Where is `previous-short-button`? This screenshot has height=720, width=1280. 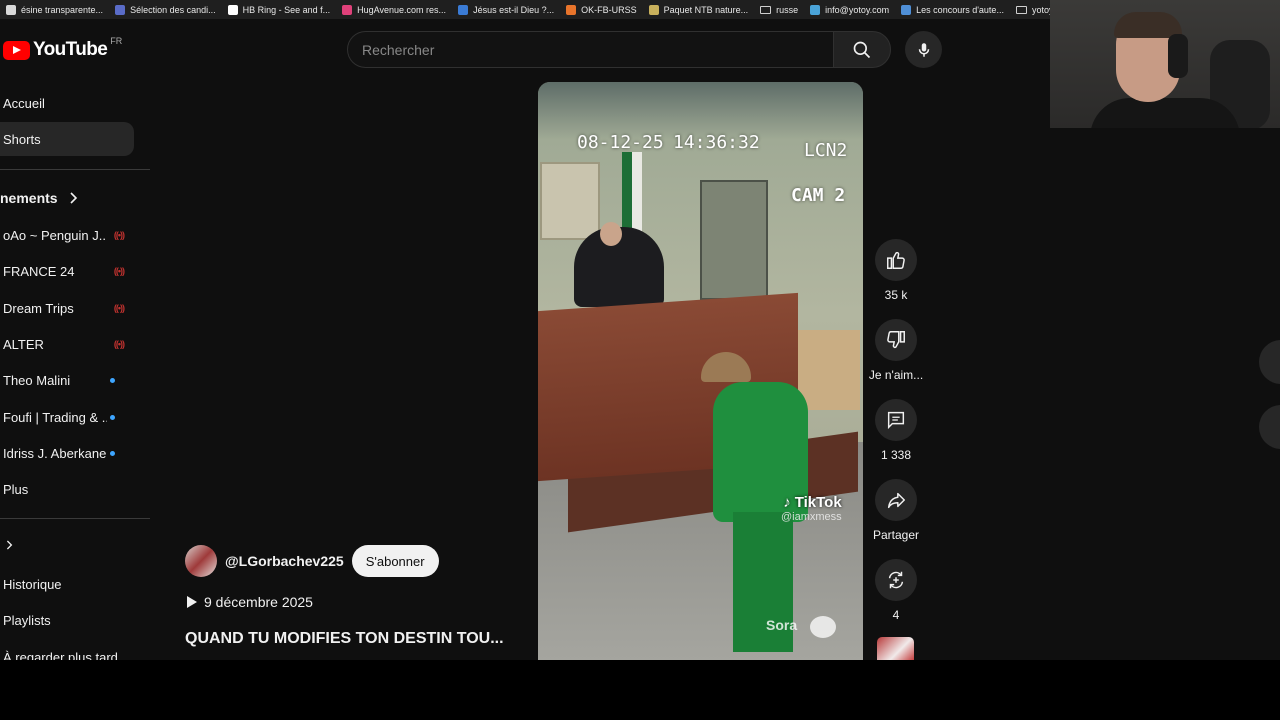
previous-short-button is located at coordinates (1269, 362).